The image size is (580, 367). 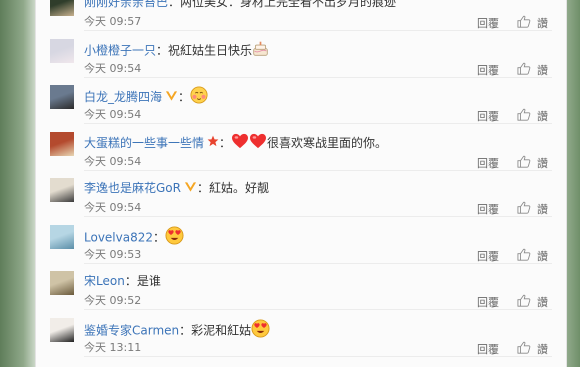 What do you see at coordinates (301, 193) in the screenshot?
I see `comment-row: 李逸也是麻花GoR ：紅姑。好靓今天 09:54 回覆讚` at bounding box center [301, 193].